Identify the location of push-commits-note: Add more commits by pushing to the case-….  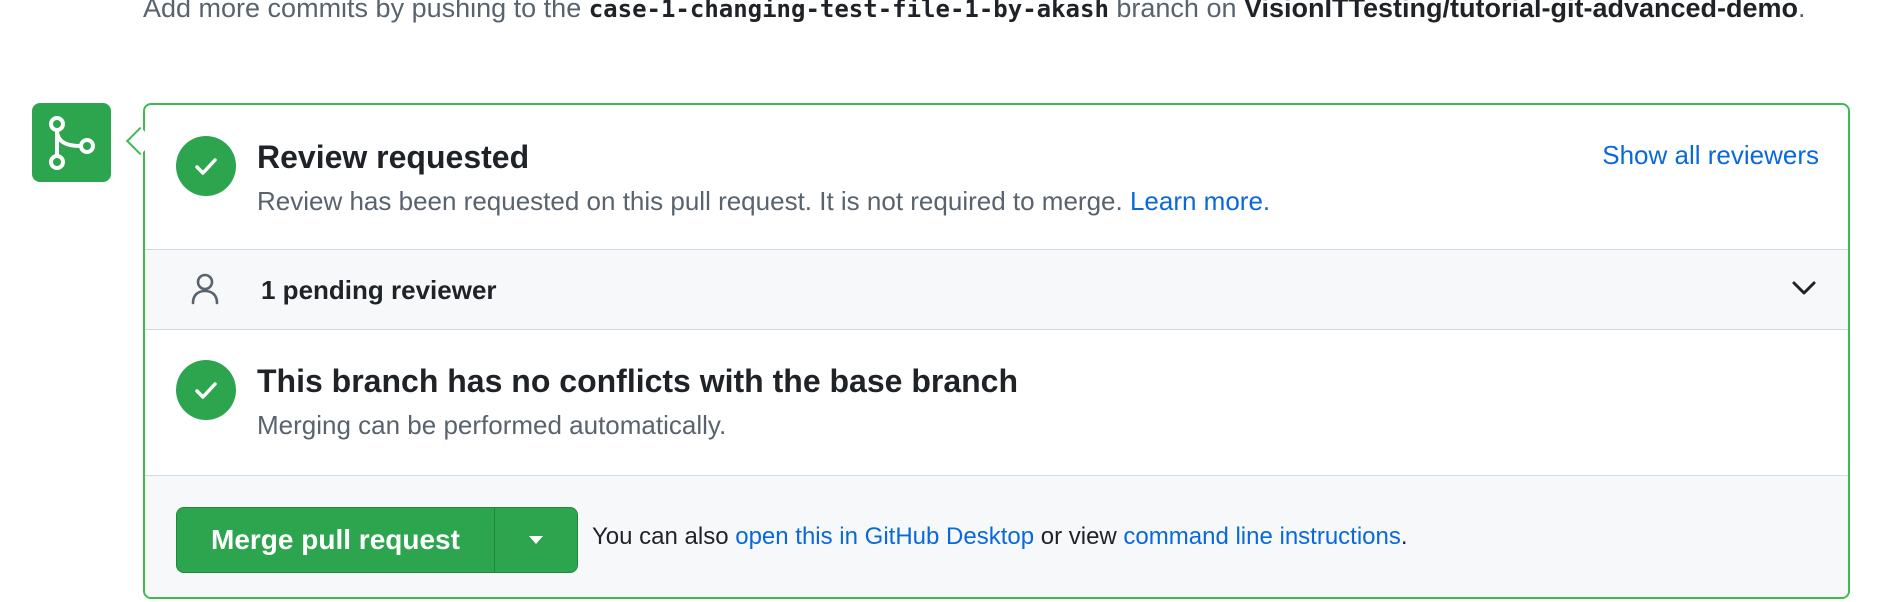
(1003, 15).